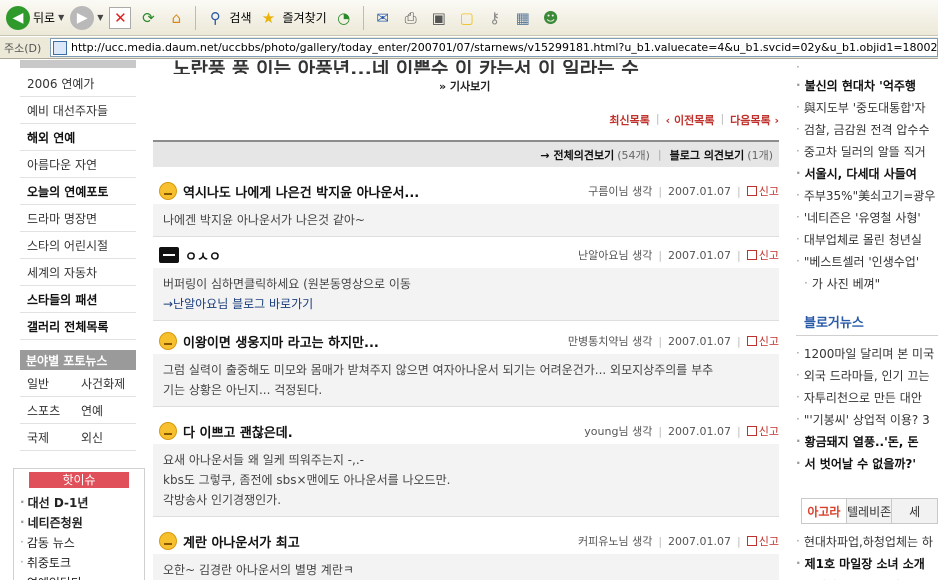 This screenshot has height=580, width=938. I want to click on comment-summary-bar: → 전체의견보기 (54개) | 블로그 의견보기 (1개), so click(466, 153).